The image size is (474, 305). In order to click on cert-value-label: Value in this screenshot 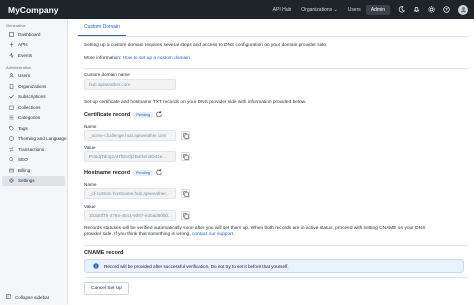, I will do `click(90, 147)`.